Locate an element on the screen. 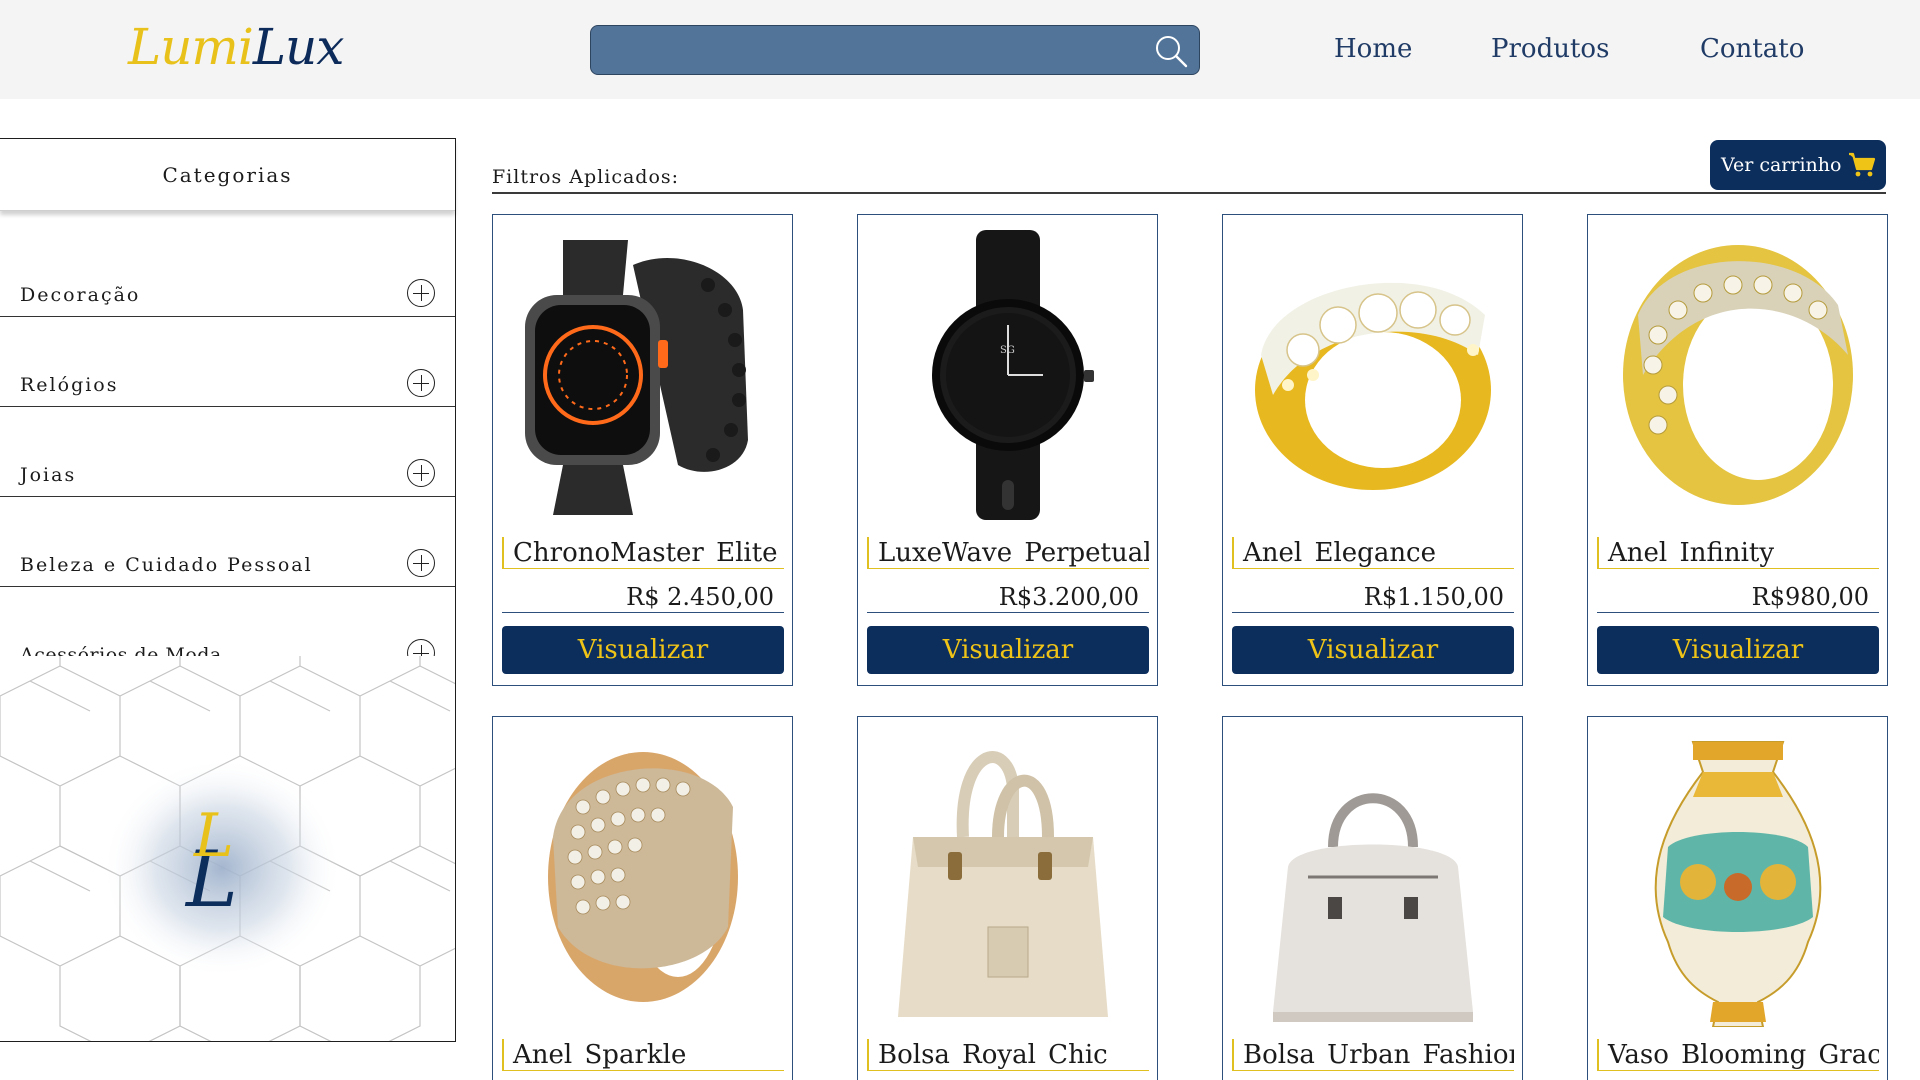  brand-logo-part1: Lumi is located at coordinates (191, 47).